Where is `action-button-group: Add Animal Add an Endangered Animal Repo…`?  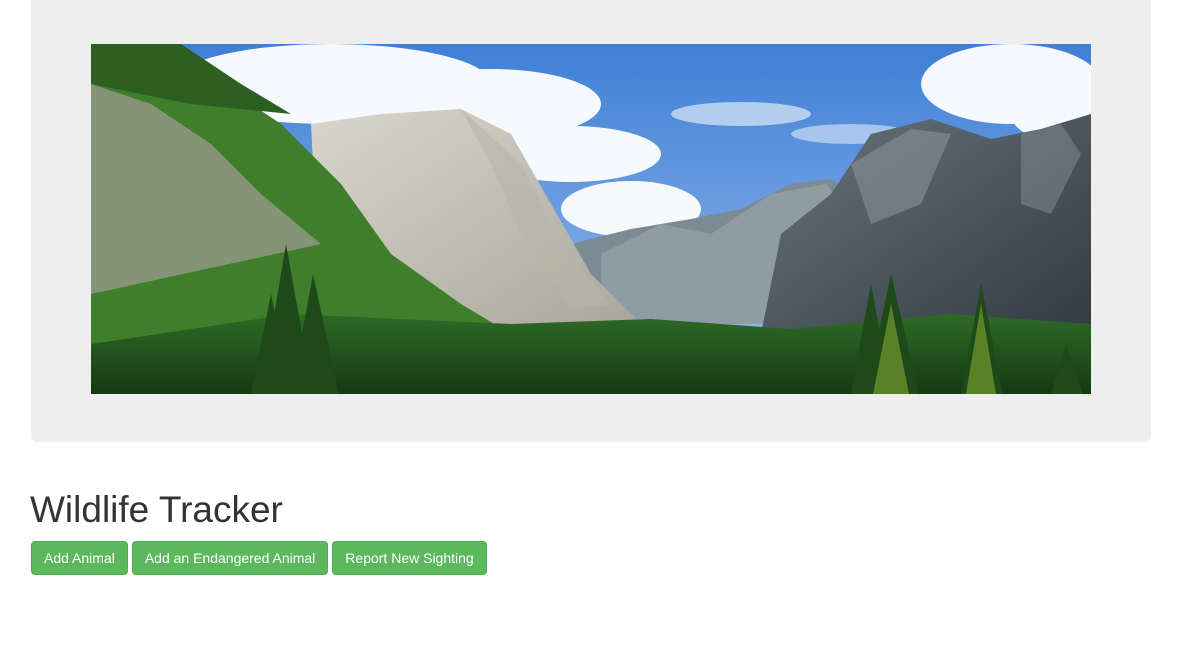 action-button-group: Add Animal Add an Endangered Animal Repo… is located at coordinates (259, 558).